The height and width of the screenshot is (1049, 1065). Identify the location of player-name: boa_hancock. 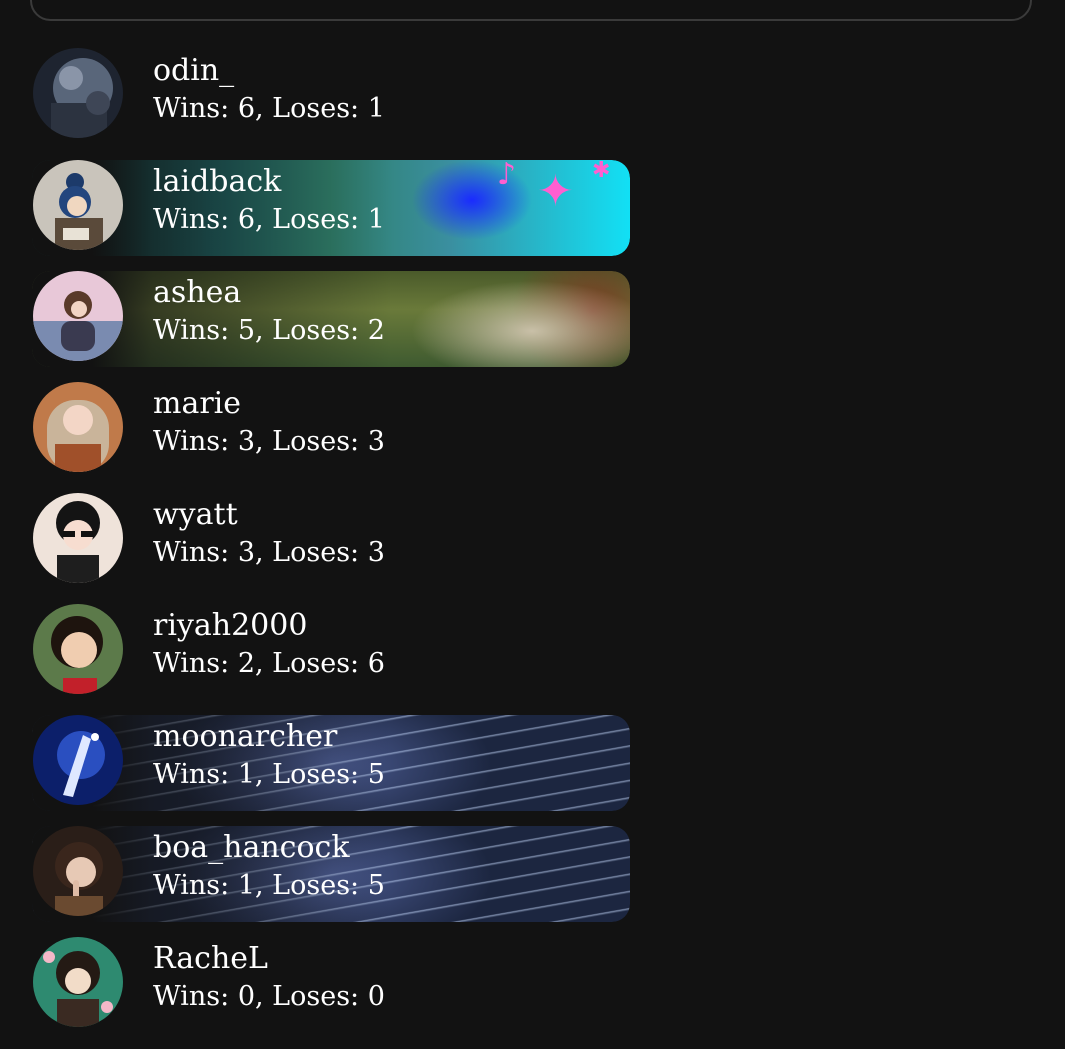
(251, 847).